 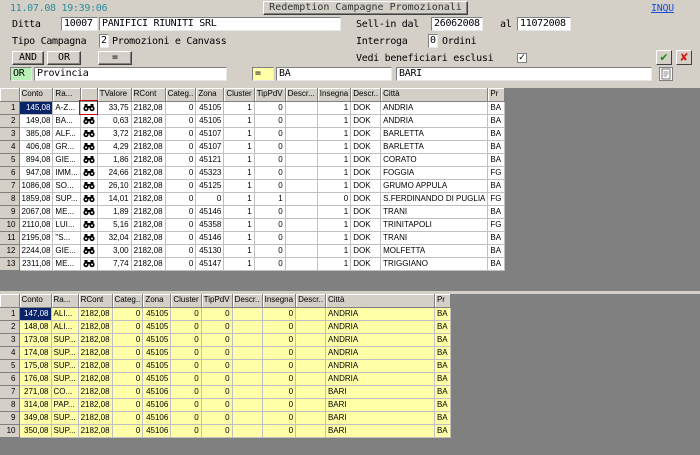 I want to click on column-header: Zona, so click(x=157, y=301).